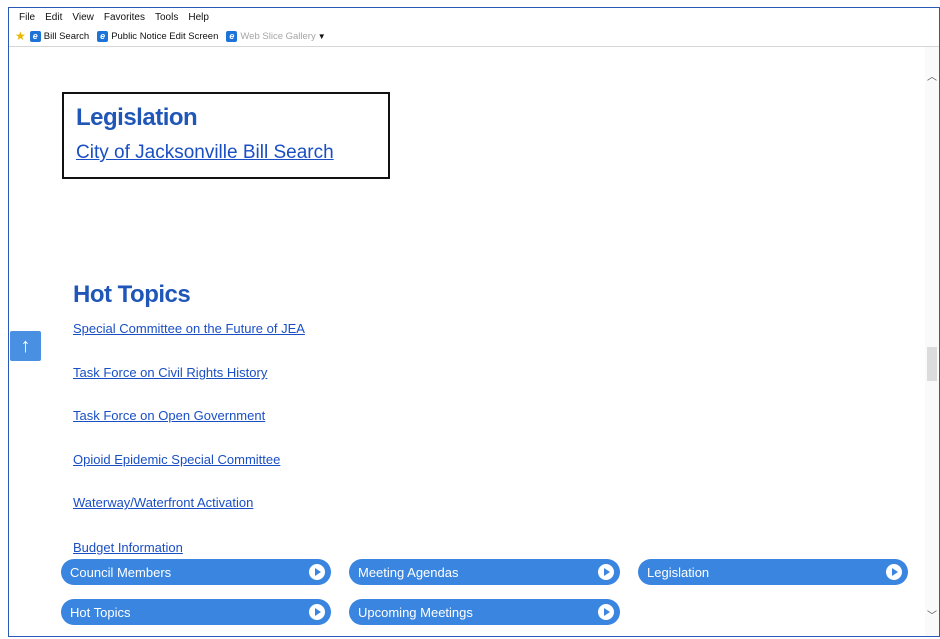 Image resolution: width=940 pixels, height=639 pixels. I want to click on menu-help: Help, so click(198, 17).